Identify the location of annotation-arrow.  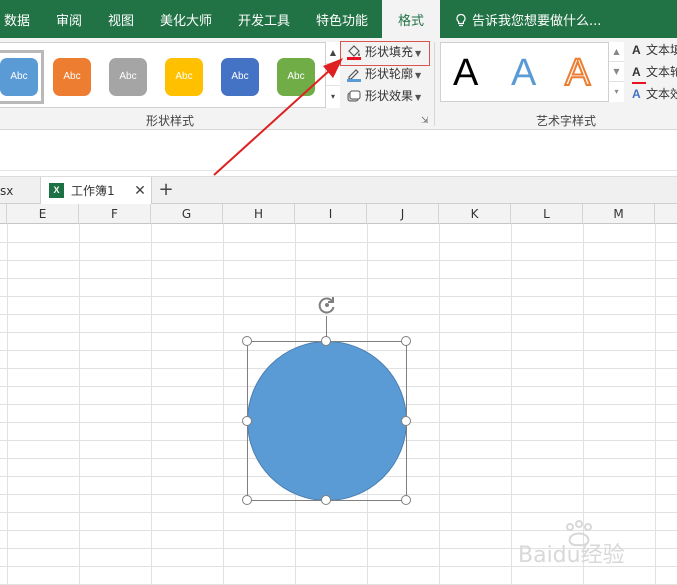
(278, 117).